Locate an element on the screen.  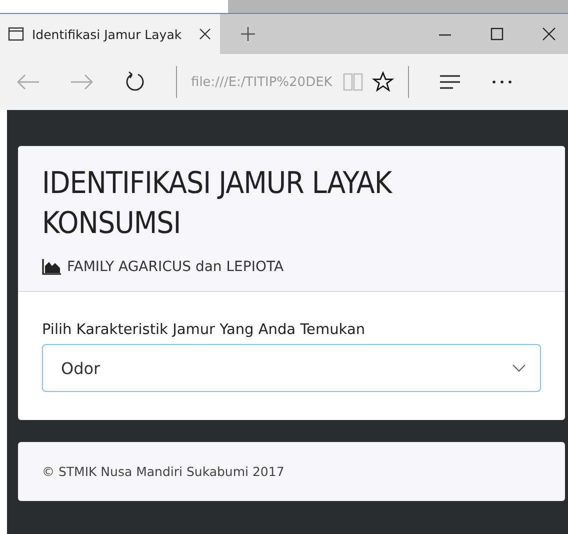
menu-icon is located at coordinates (450, 82).